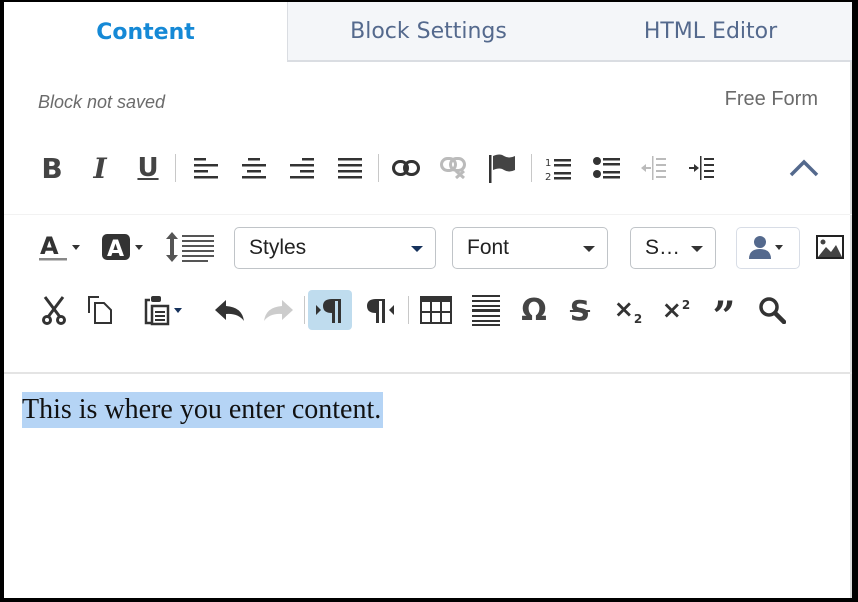  What do you see at coordinates (530, 248) in the screenshot?
I see `font-dropdown: Font` at bounding box center [530, 248].